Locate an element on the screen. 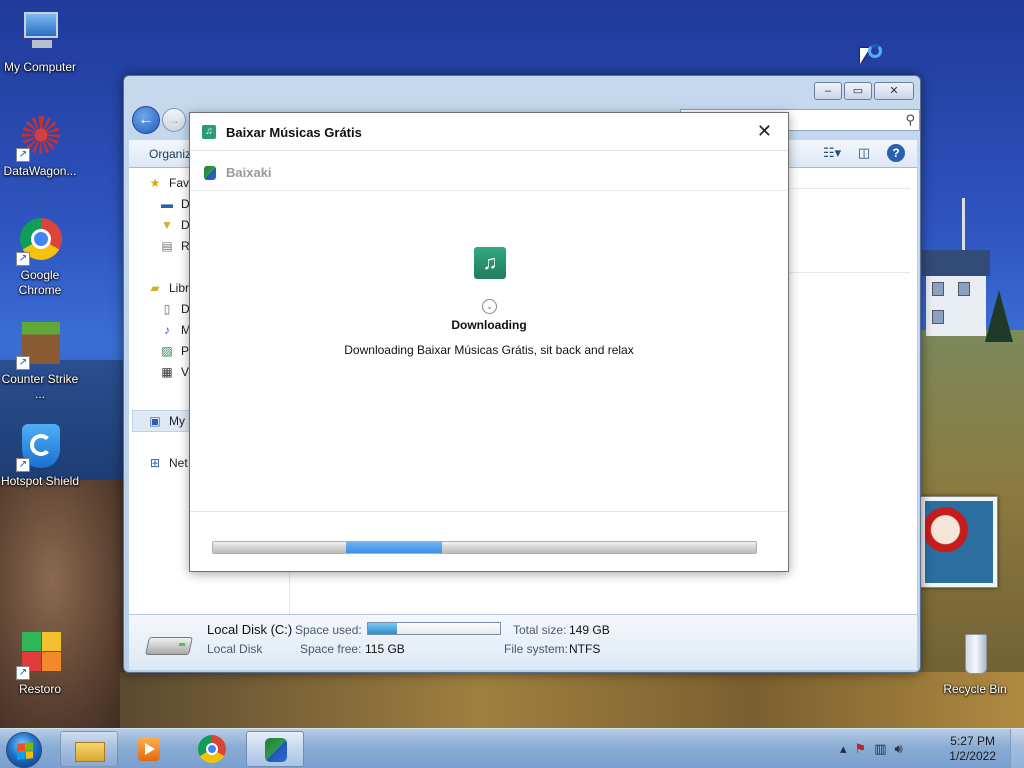 This screenshot has width=1024, height=768. nav-network: ⊞ Net is located at coordinates (167, 463).